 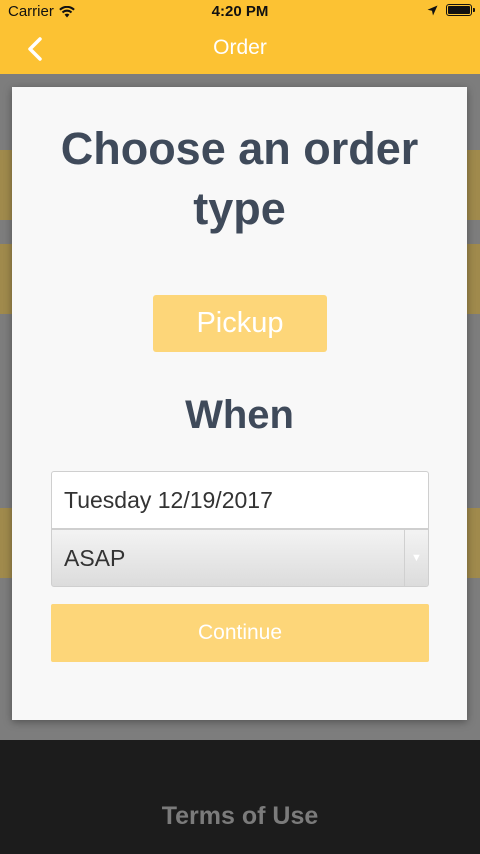 What do you see at coordinates (239, 178) in the screenshot?
I see `modal-heading: Choose an order type` at bounding box center [239, 178].